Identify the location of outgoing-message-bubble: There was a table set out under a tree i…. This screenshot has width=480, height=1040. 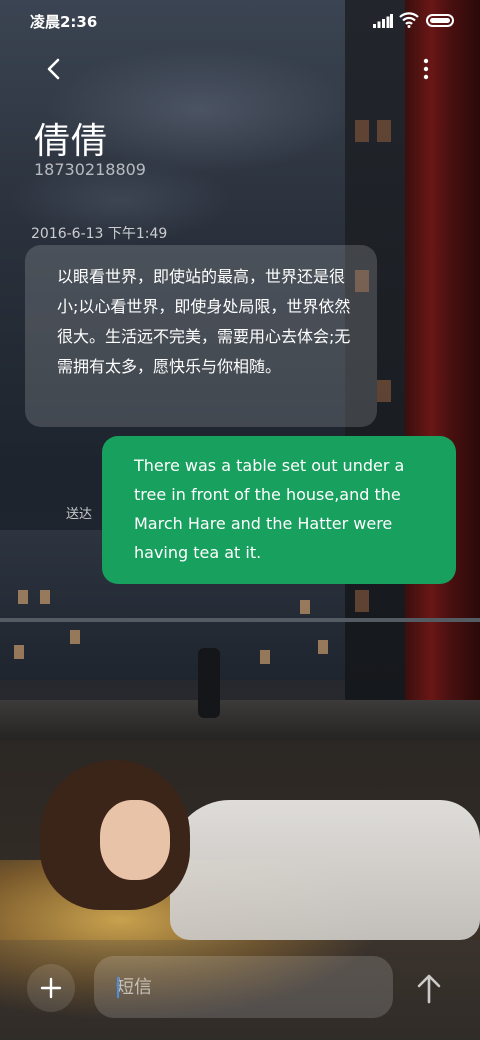
(279, 510).